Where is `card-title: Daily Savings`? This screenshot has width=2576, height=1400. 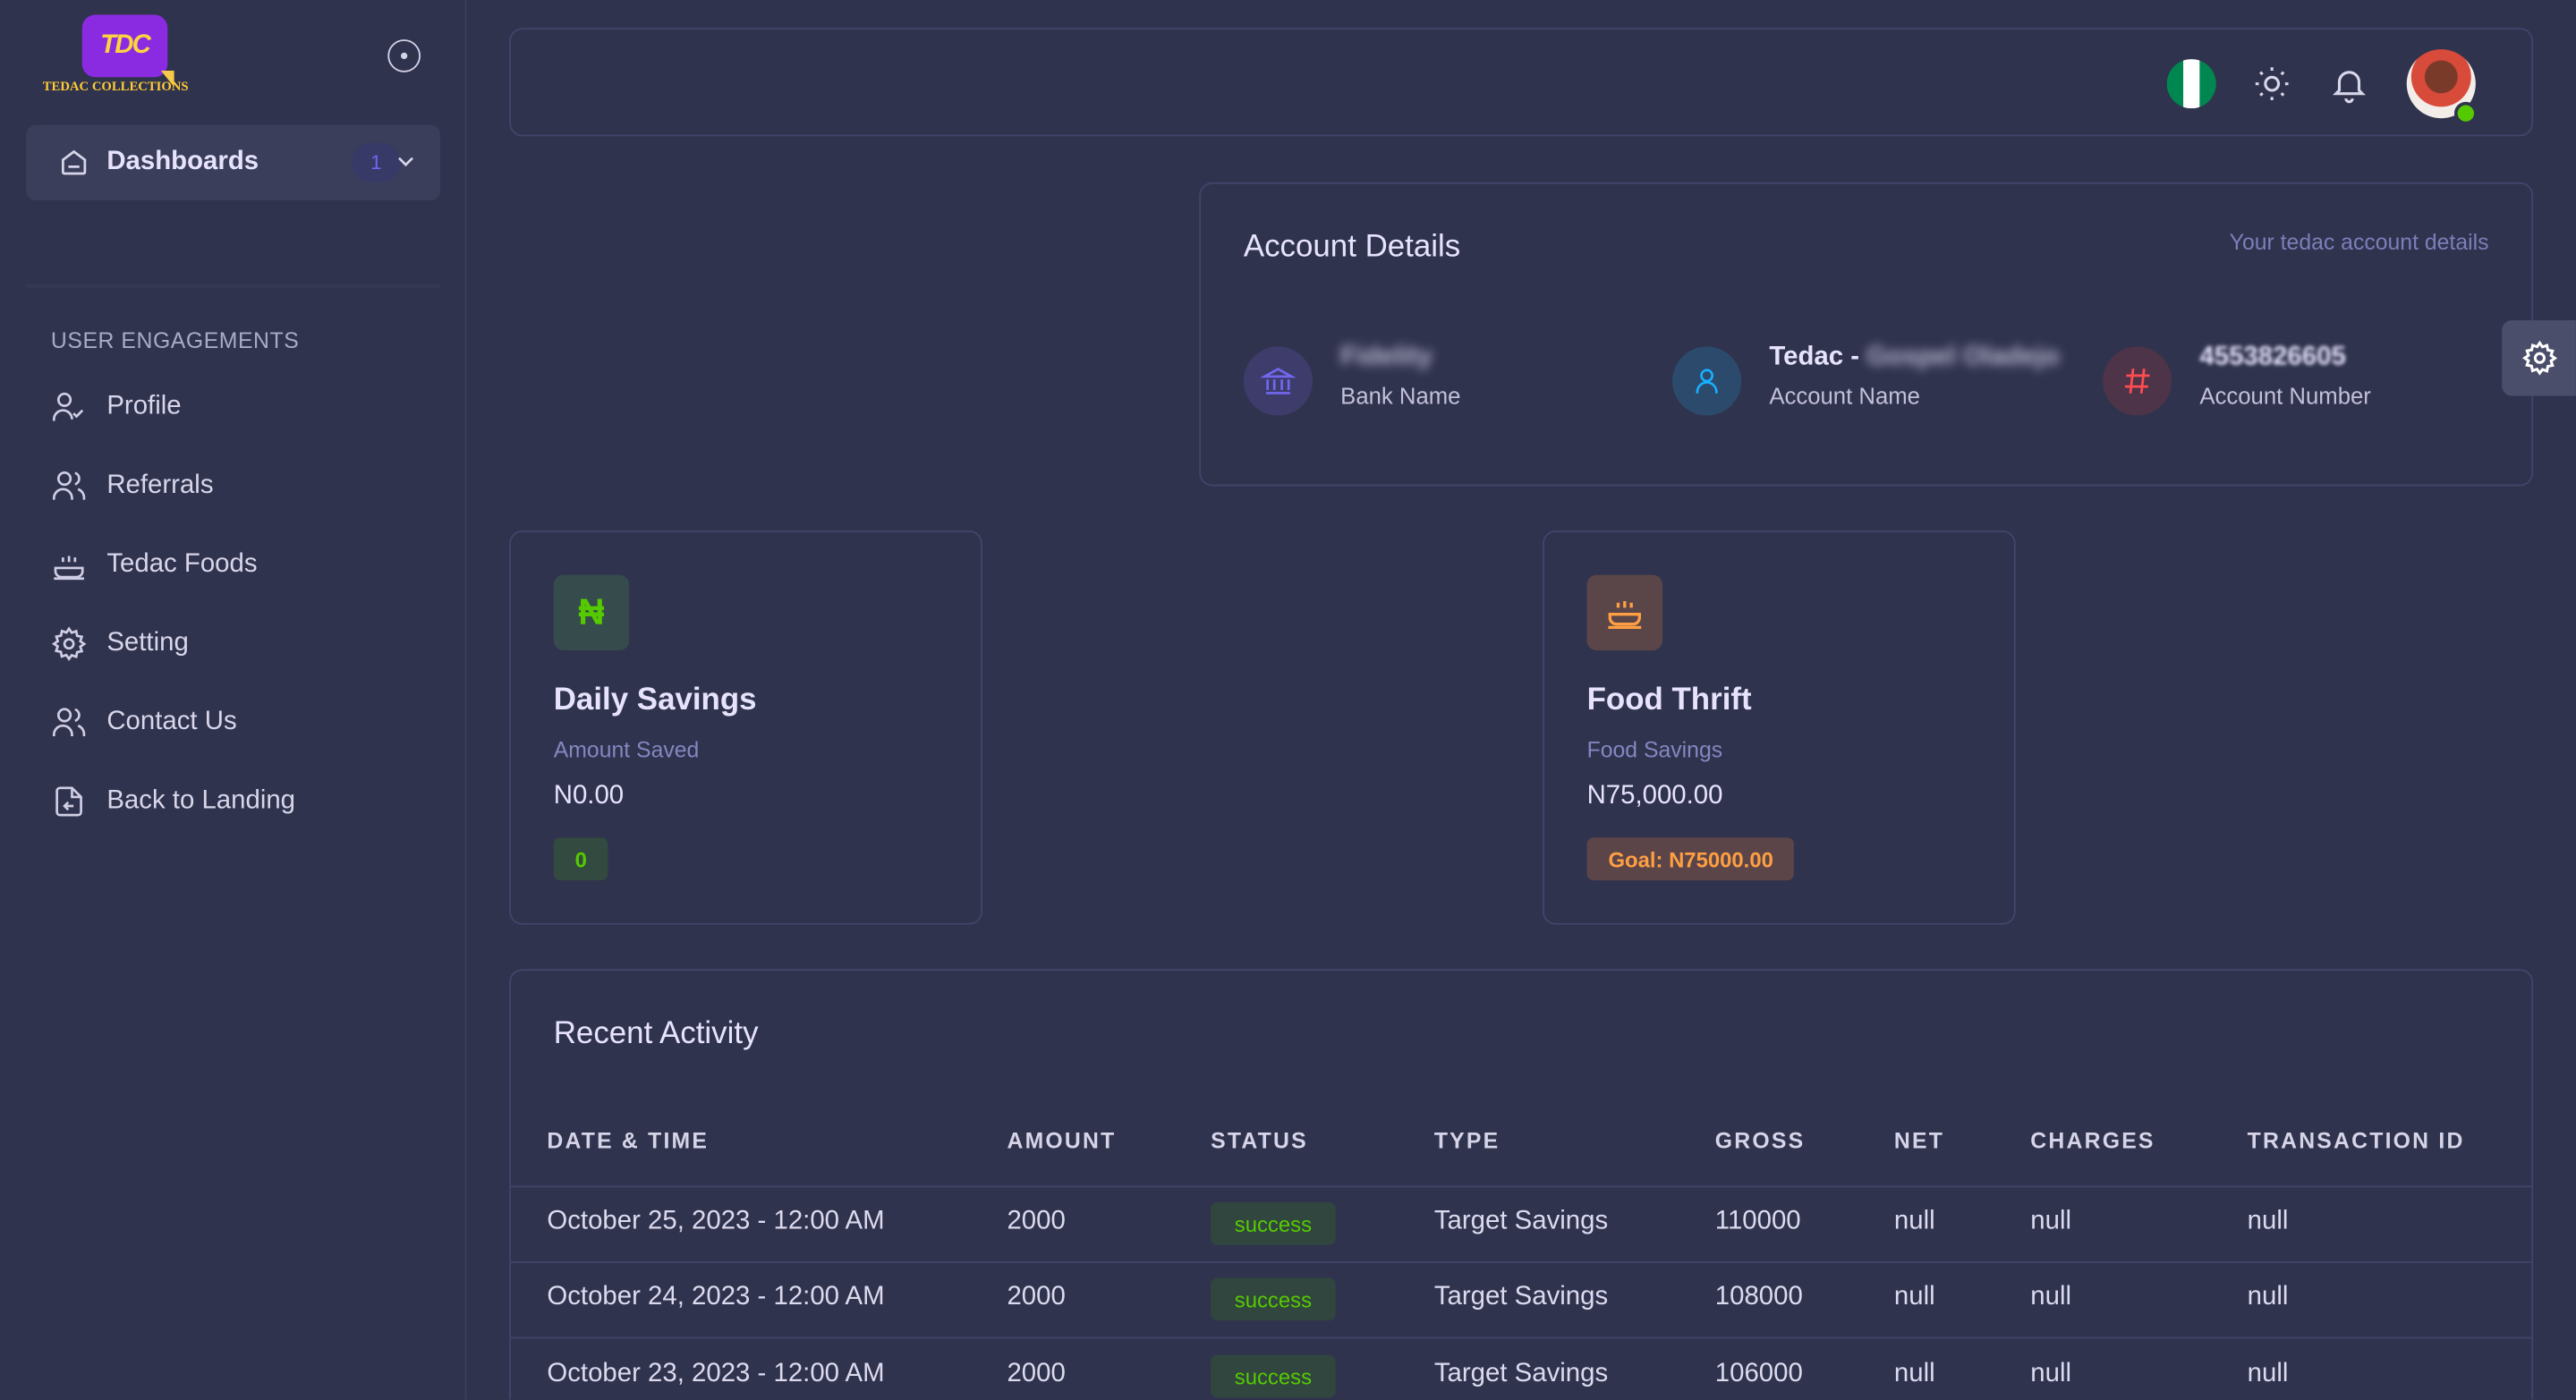
card-title: Daily Savings is located at coordinates (655, 700).